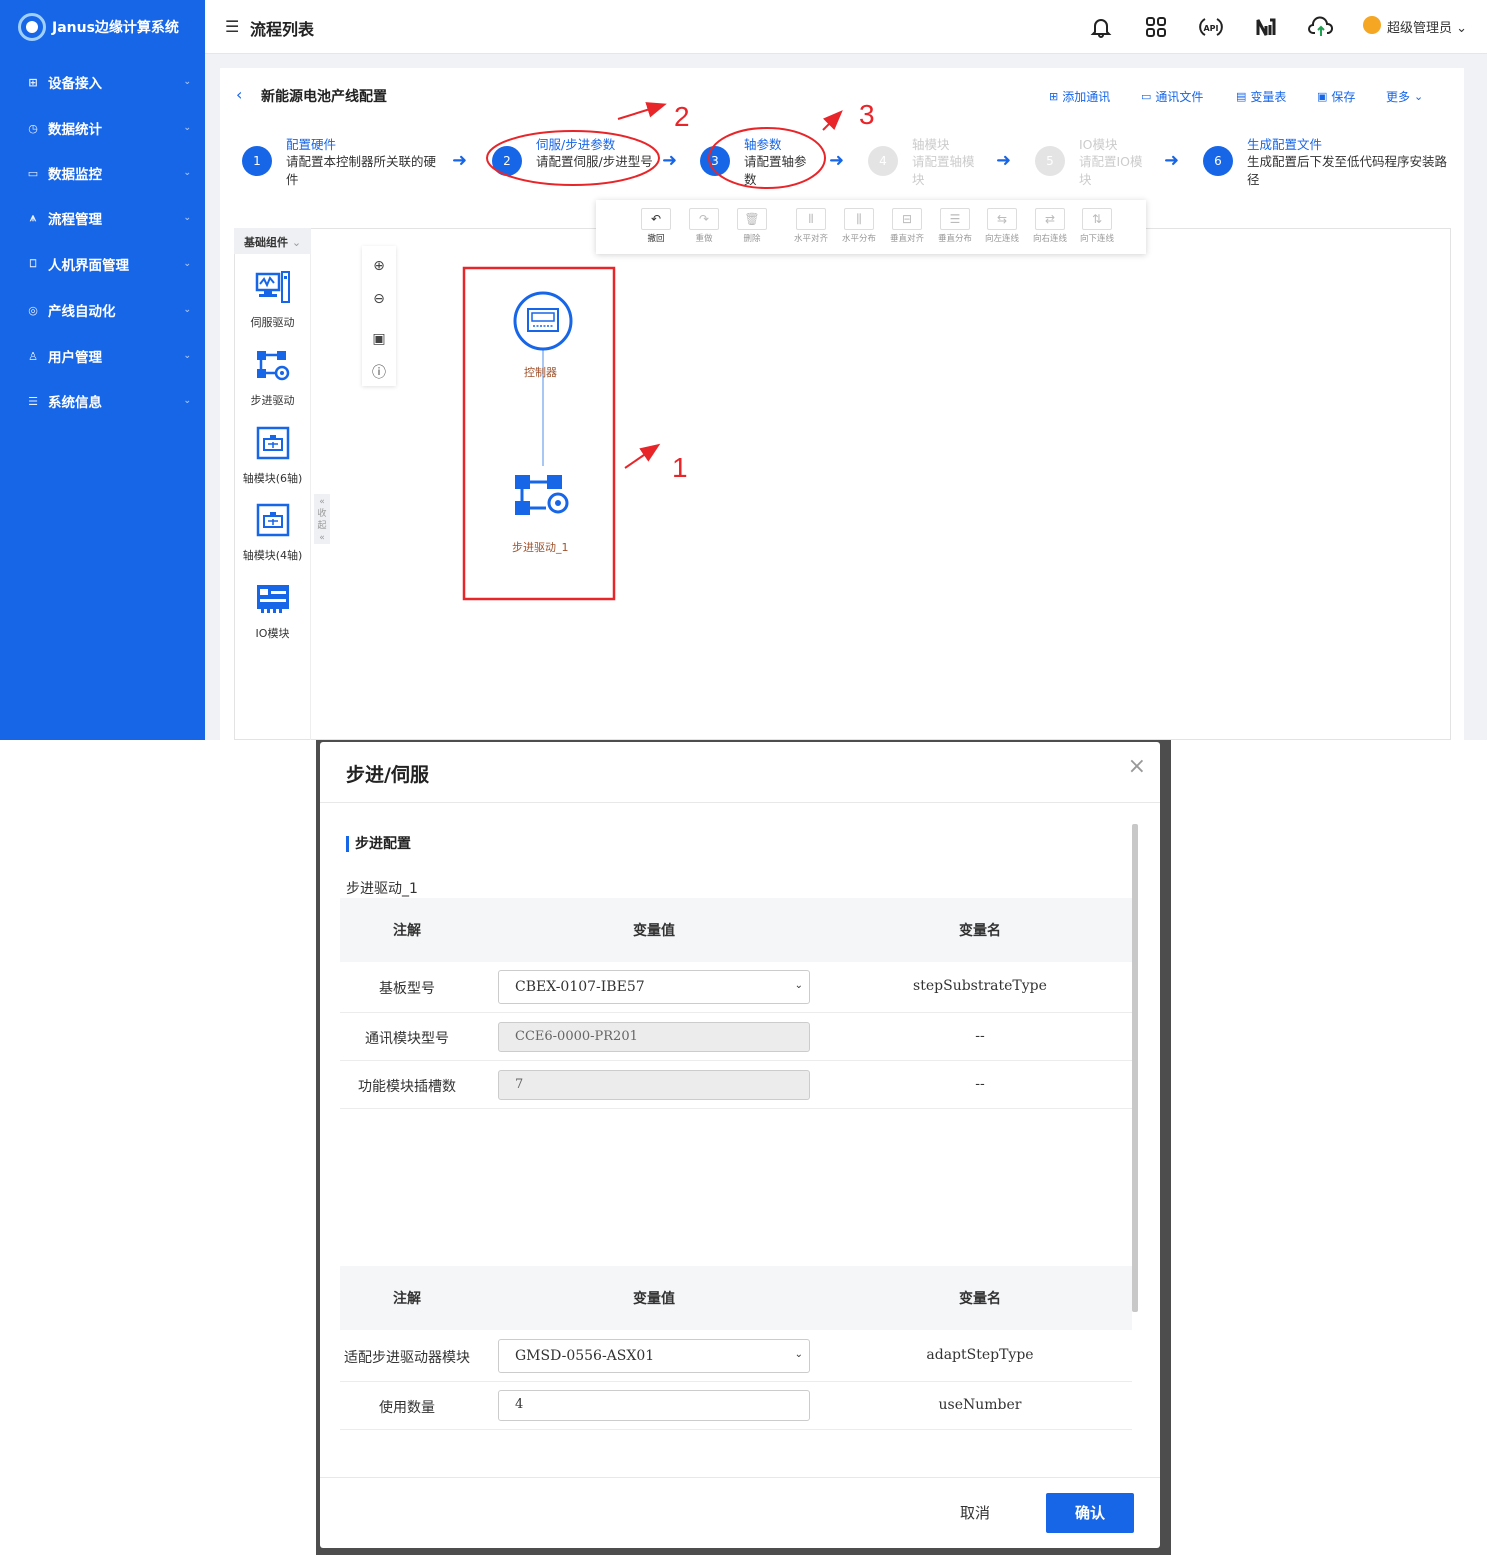 The height and width of the screenshot is (1555, 1487). Describe the element at coordinates (407, 1408) in the screenshot. I see `row-label: 使用数量` at that location.